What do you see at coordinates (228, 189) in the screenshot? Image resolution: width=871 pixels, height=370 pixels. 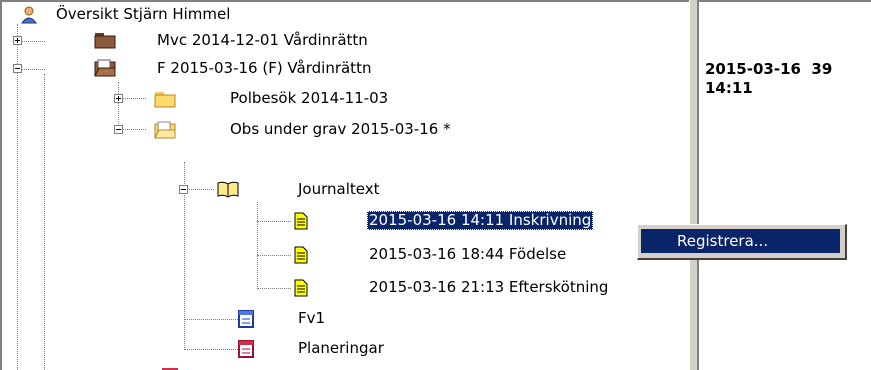 I see `open-book-icon` at bounding box center [228, 189].